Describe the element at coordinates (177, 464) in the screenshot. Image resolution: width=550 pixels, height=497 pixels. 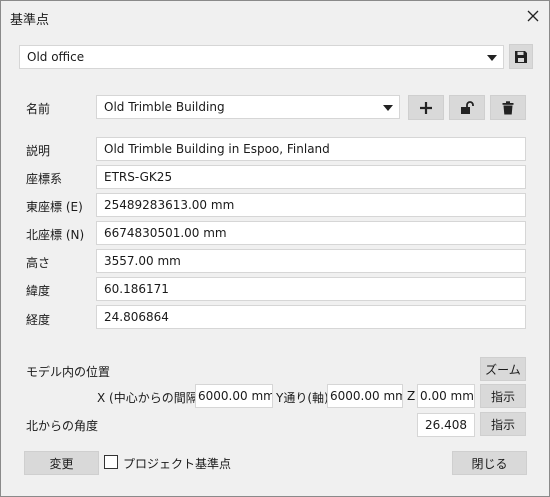
I see `project-base-point-label: プロジェクト基準点` at that location.